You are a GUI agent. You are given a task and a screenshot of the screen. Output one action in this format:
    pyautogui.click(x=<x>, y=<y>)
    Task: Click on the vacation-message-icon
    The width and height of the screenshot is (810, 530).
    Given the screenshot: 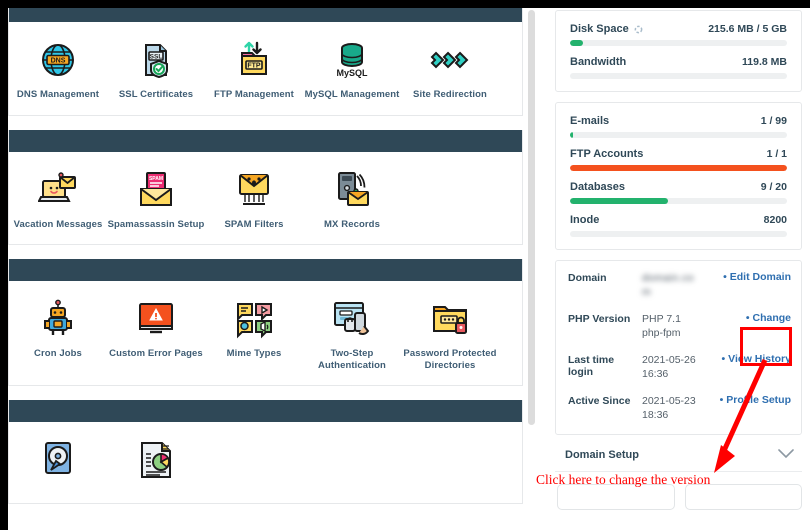 What is the action you would take?
    pyautogui.click(x=58, y=190)
    